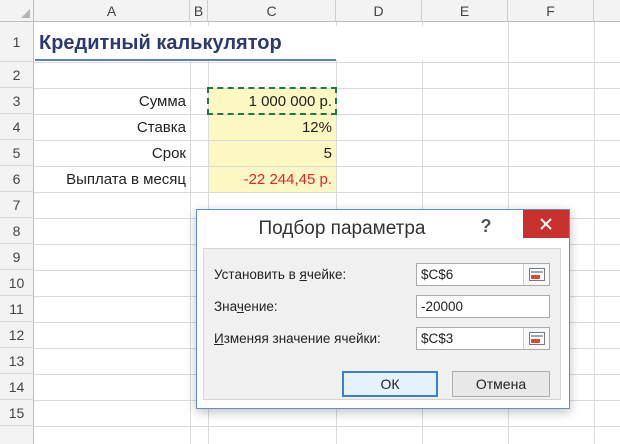 The width and height of the screenshot is (620, 444). Describe the element at coordinates (112, 101) in the screenshot. I see `label-sum: Сумма` at that location.